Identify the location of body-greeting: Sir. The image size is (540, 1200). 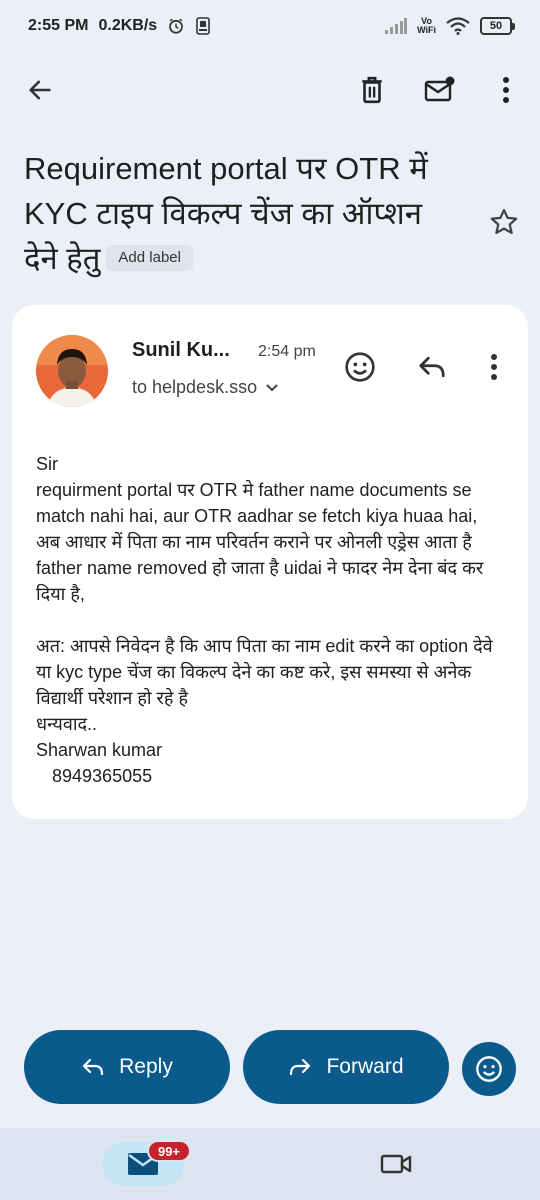
(47, 464).